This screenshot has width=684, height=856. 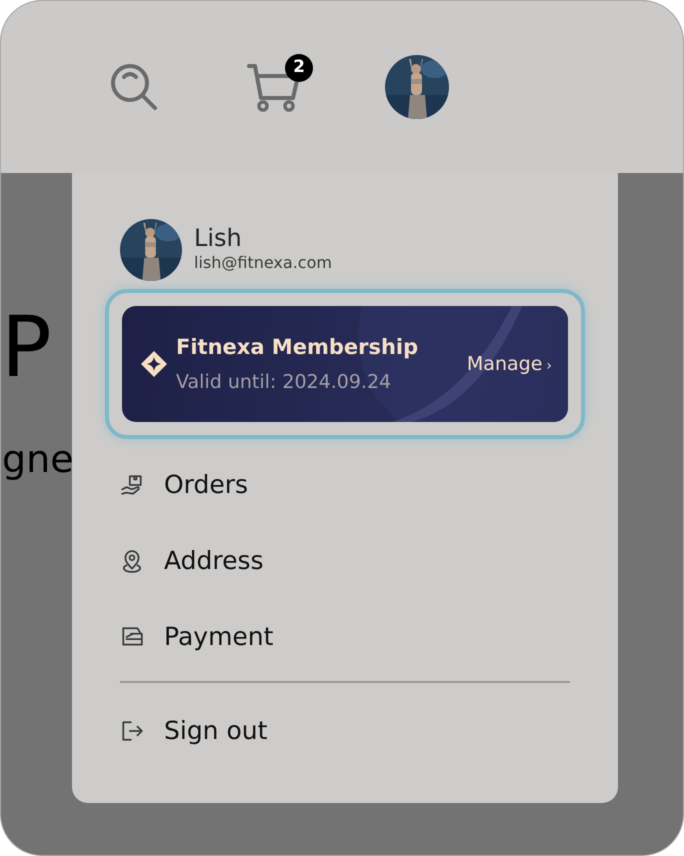 I want to click on sign-out-icon, so click(x=132, y=731).